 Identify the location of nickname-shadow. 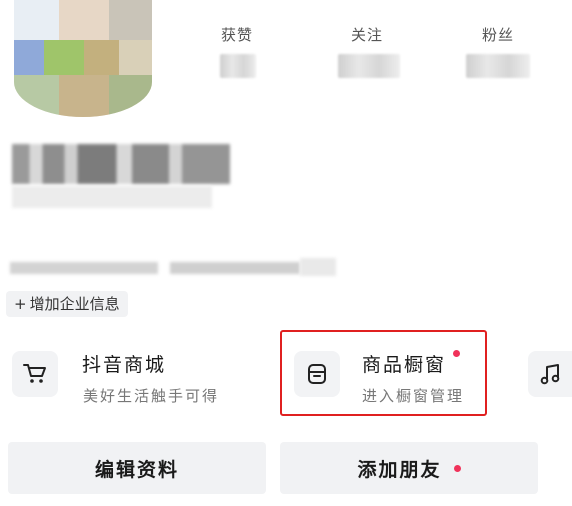
(112, 197).